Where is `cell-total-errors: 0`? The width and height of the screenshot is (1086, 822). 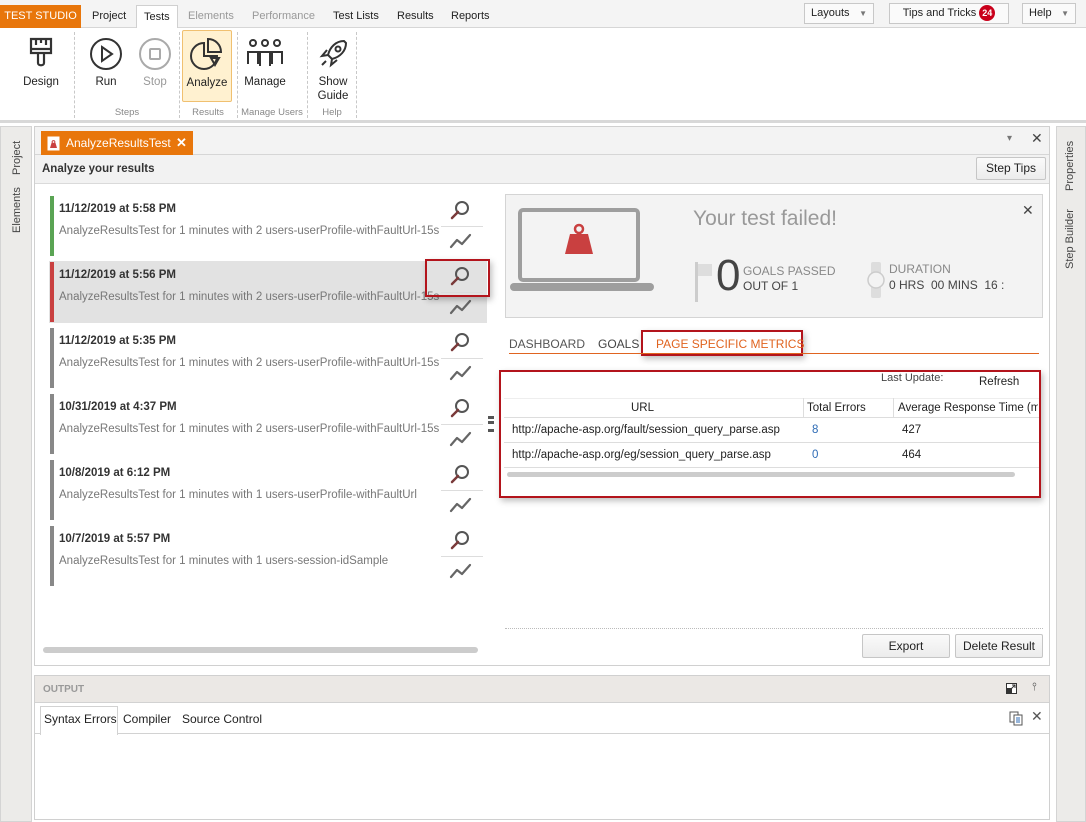 cell-total-errors: 0 is located at coordinates (815, 455).